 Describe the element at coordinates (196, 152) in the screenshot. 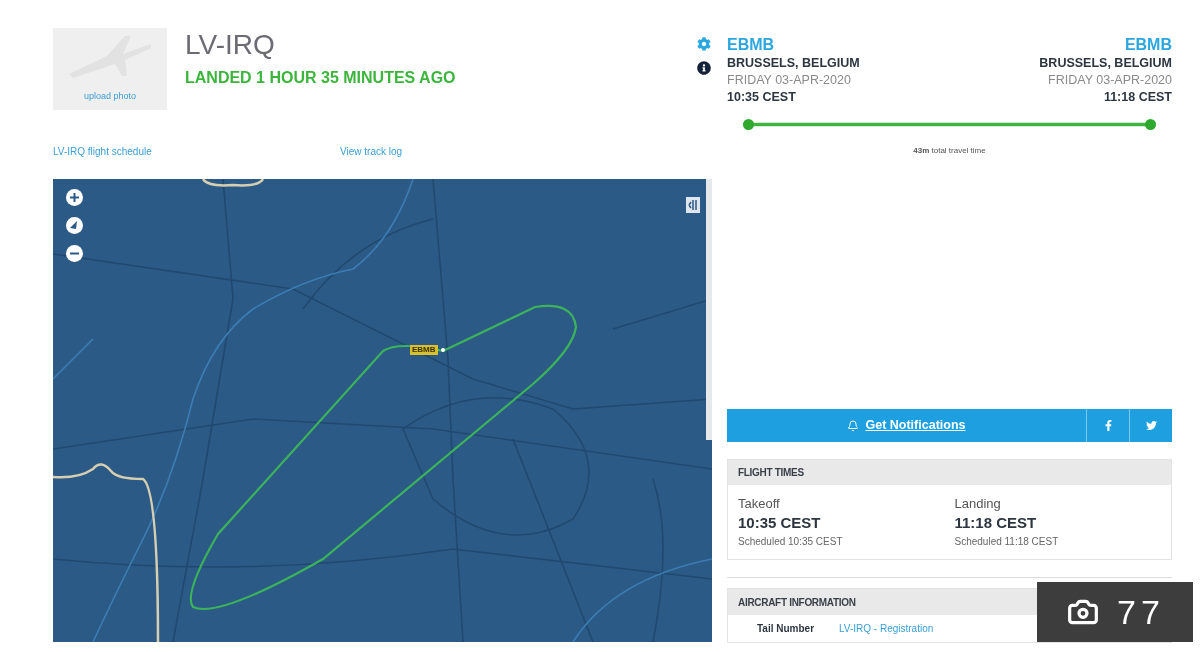

I see `flight-schedule-link: LV-IRQ flight schedule` at that location.